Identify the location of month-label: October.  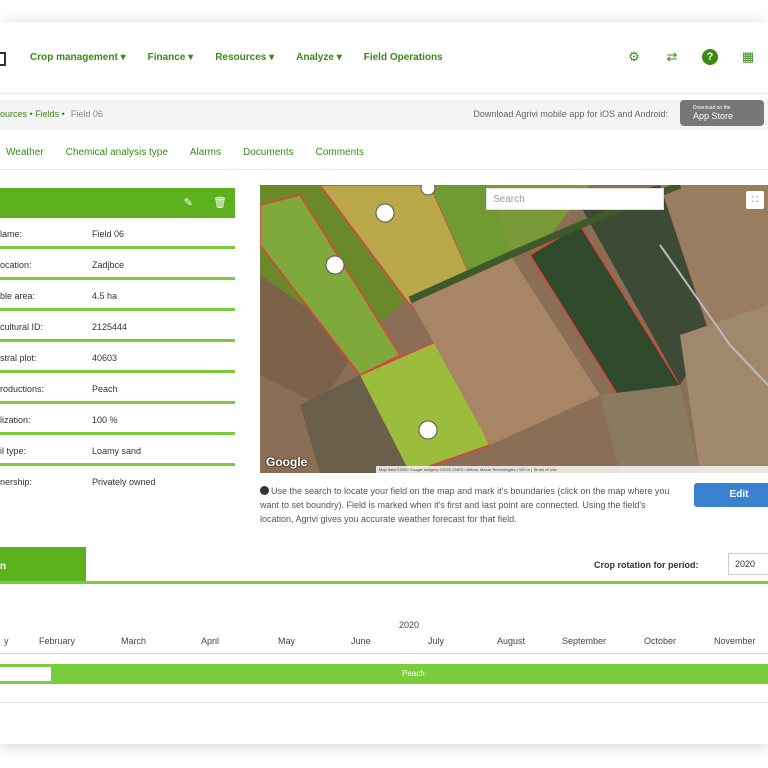
(660, 641).